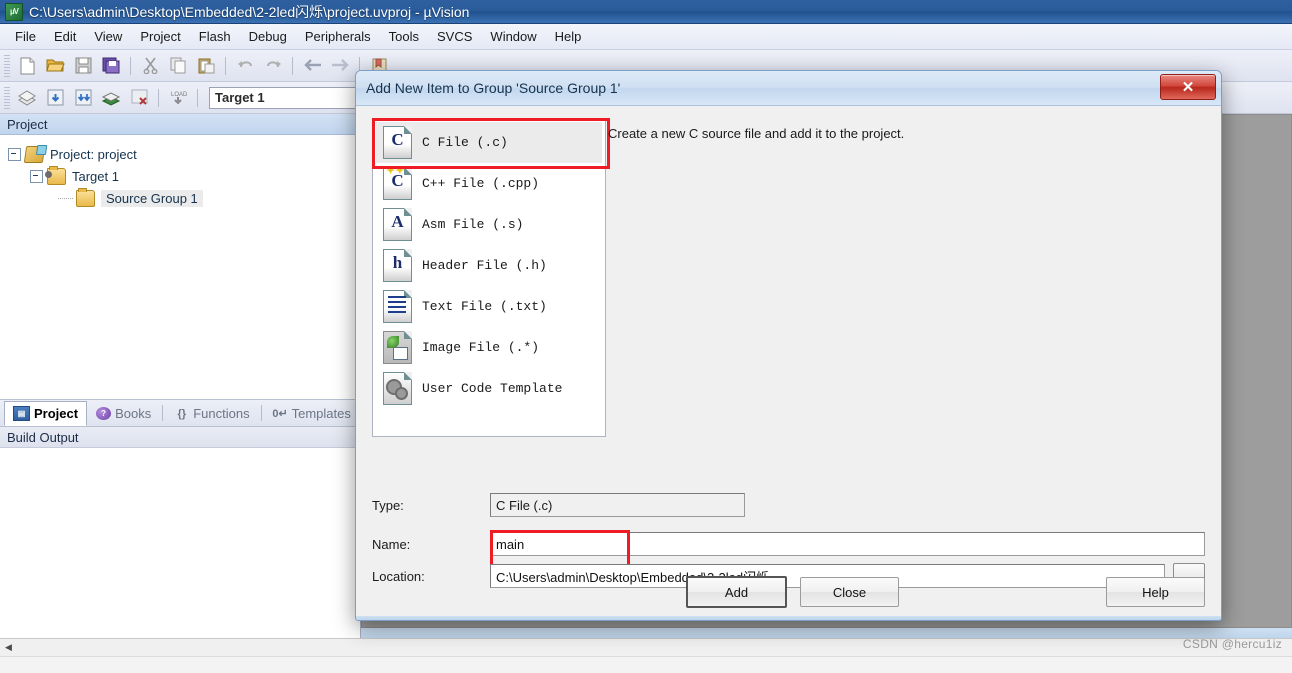 The height and width of the screenshot is (673, 1292). Describe the element at coordinates (55, 98) in the screenshot. I see `build-target-icon` at that location.